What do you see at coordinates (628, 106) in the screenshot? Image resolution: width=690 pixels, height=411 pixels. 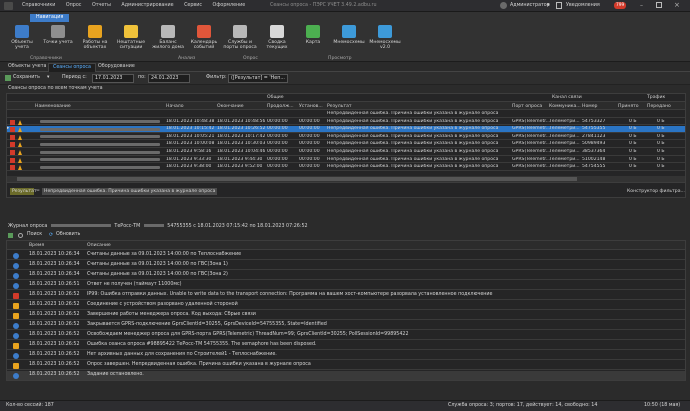 I see `col-received: Принято` at bounding box center [628, 106].